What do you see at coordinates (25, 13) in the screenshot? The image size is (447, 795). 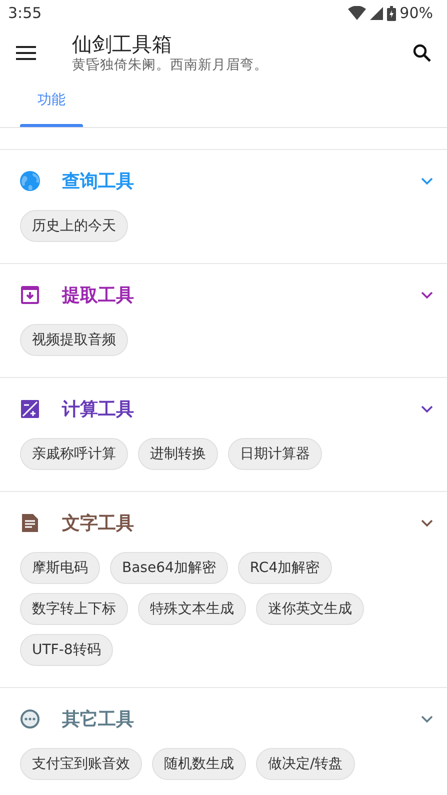 I see `status-time: 3:55` at bounding box center [25, 13].